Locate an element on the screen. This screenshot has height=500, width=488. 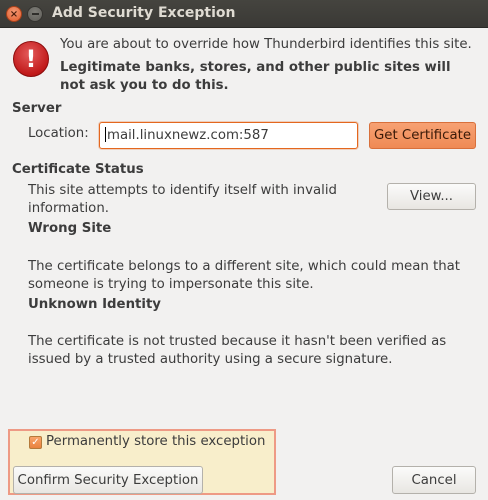
server-heading: Server is located at coordinates (37, 108).